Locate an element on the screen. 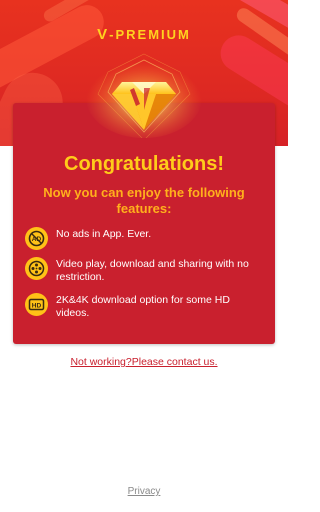 The width and height of the screenshot is (320, 512). feature-text: No ads in App. Ever. is located at coordinates (104, 234).